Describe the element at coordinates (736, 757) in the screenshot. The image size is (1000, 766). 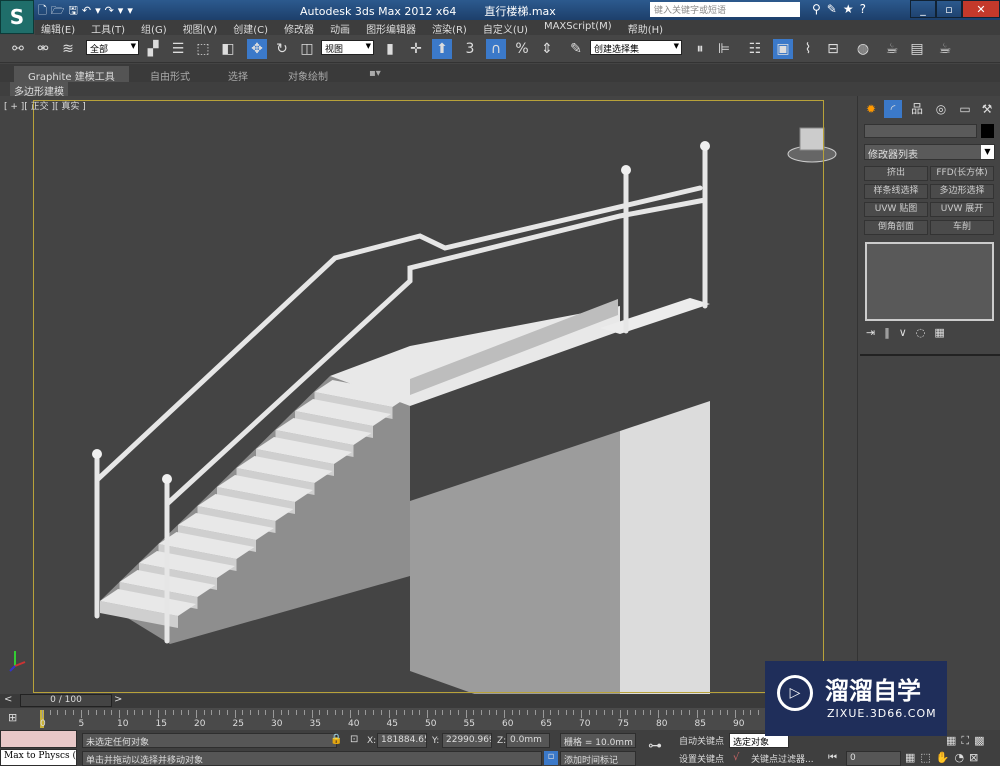
I see `key-tangent-icon: √` at that location.